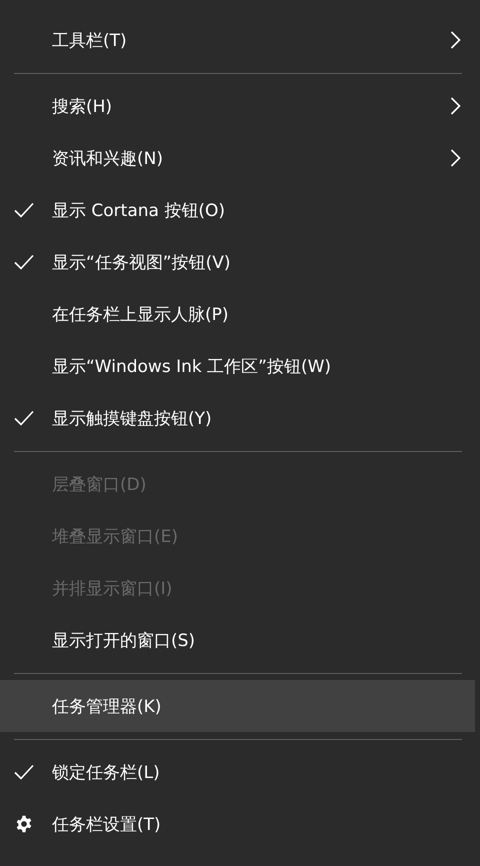 This screenshot has height=866, width=480. Describe the element at coordinates (237, 418) in the screenshot. I see `menu-item: 显示触摸键盘按钮(Y)` at that location.